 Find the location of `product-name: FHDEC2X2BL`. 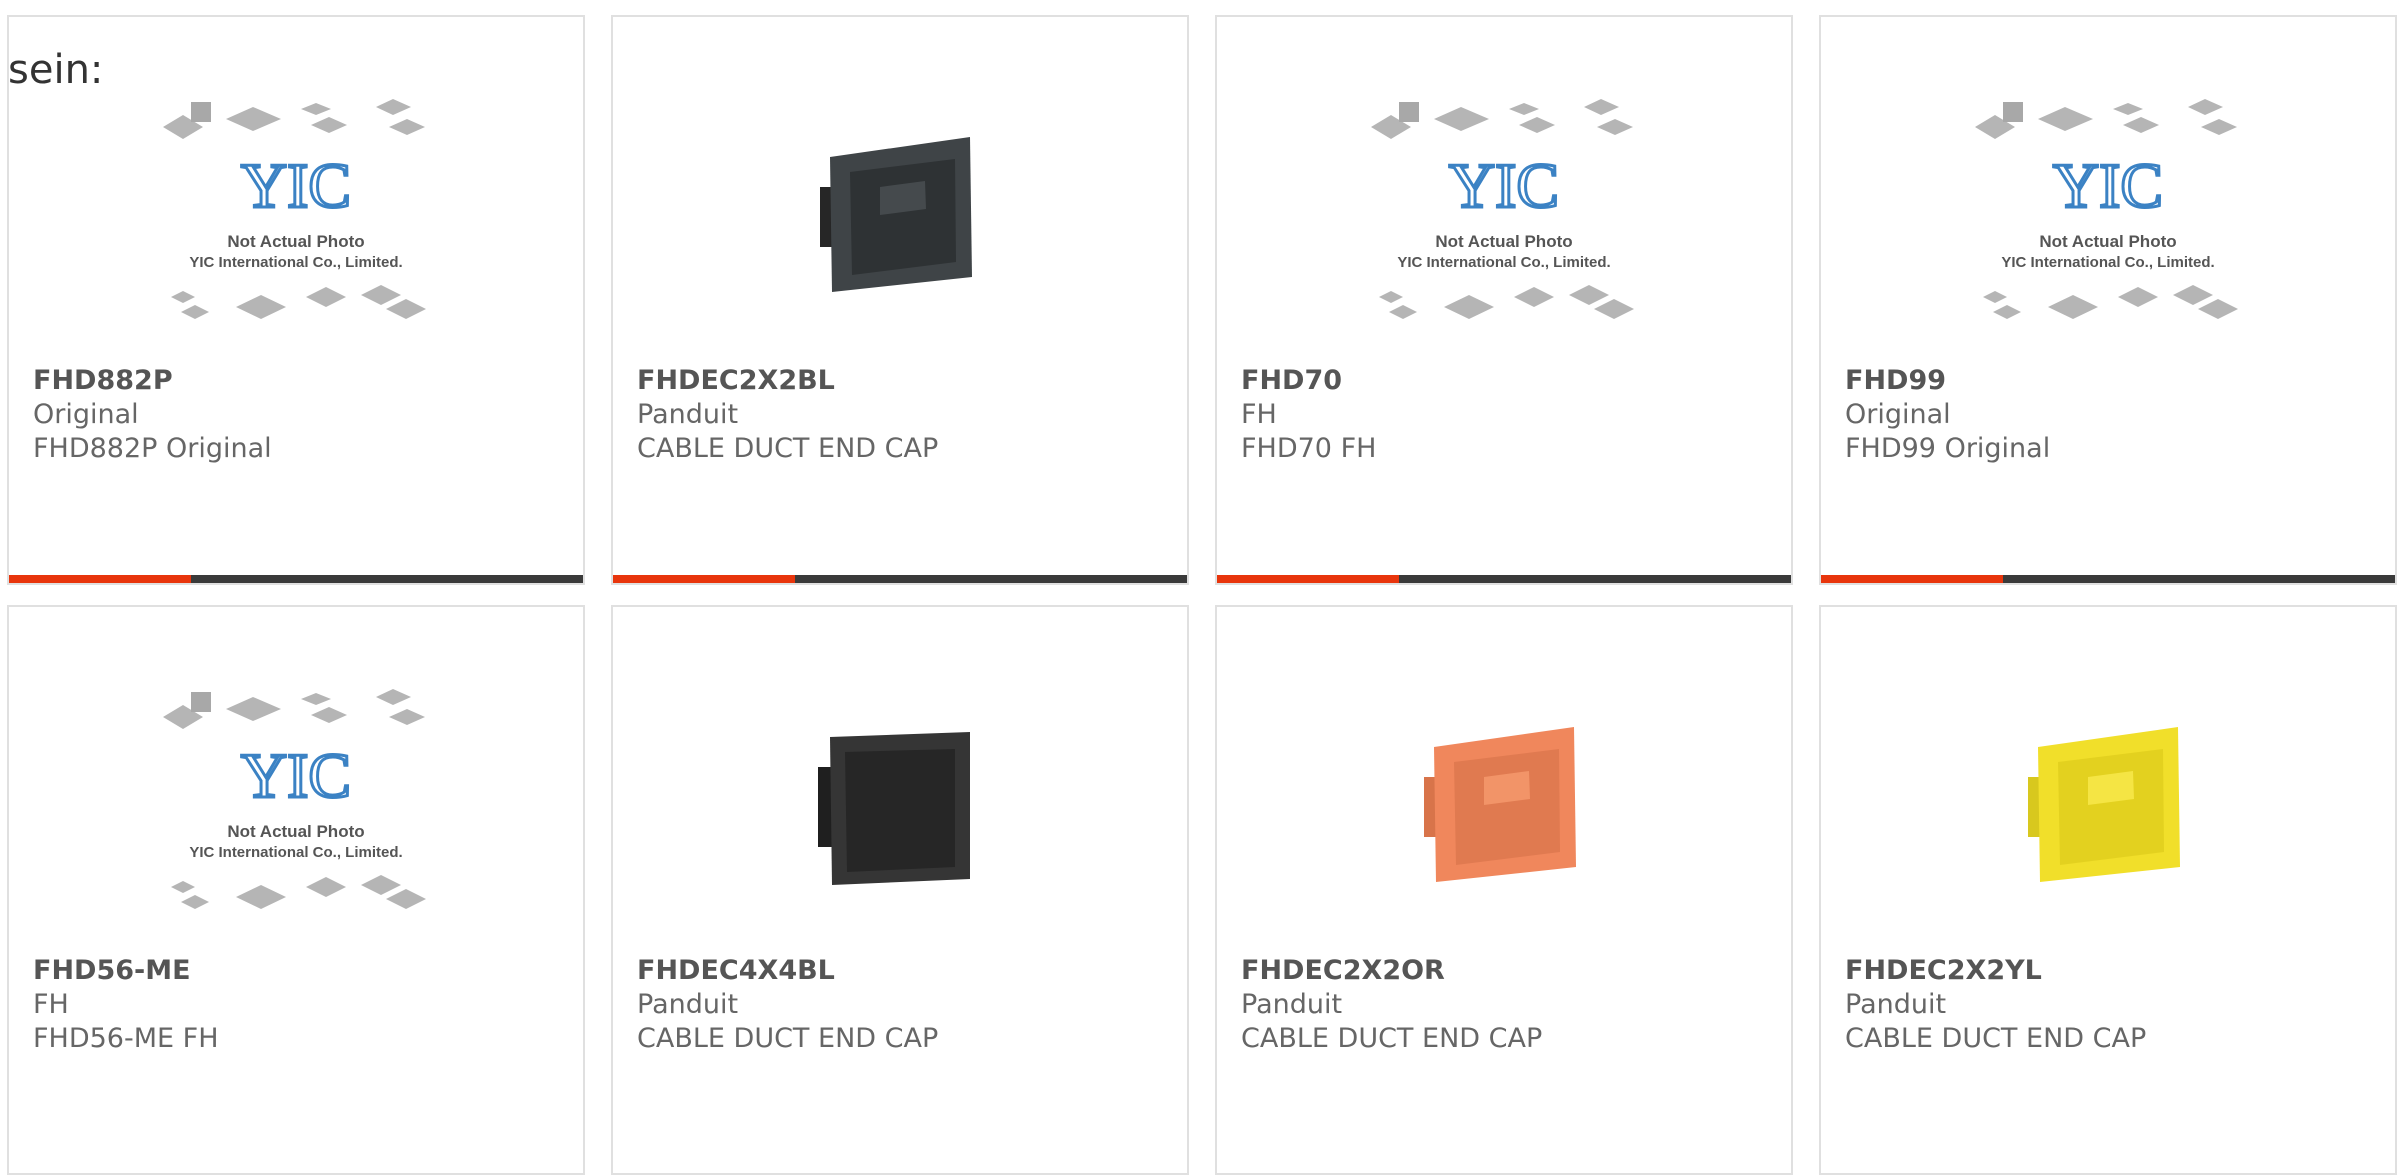

product-name: FHDEC2X2BL is located at coordinates (736, 380).